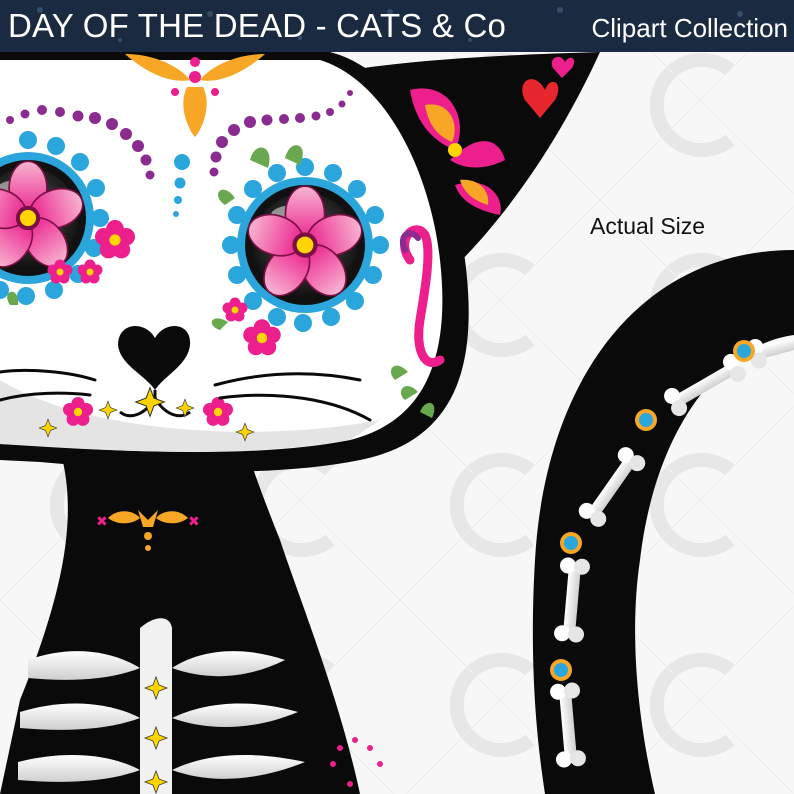 The width and height of the screenshot is (794, 794). I want to click on collection-title: DAY OF THE DEAD - CATS & Co, so click(257, 25).